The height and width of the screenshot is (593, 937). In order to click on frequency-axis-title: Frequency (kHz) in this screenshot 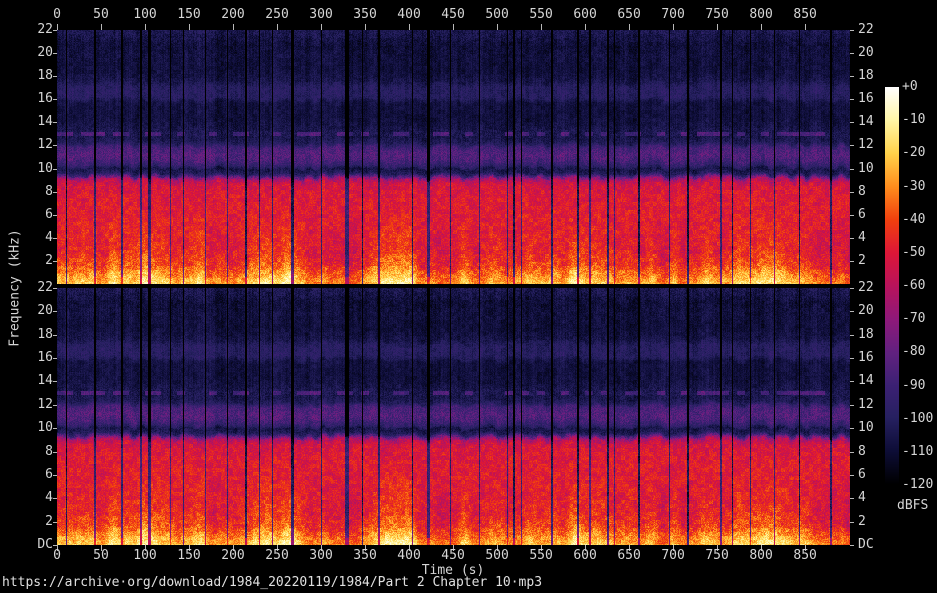, I will do `click(15, 288)`.